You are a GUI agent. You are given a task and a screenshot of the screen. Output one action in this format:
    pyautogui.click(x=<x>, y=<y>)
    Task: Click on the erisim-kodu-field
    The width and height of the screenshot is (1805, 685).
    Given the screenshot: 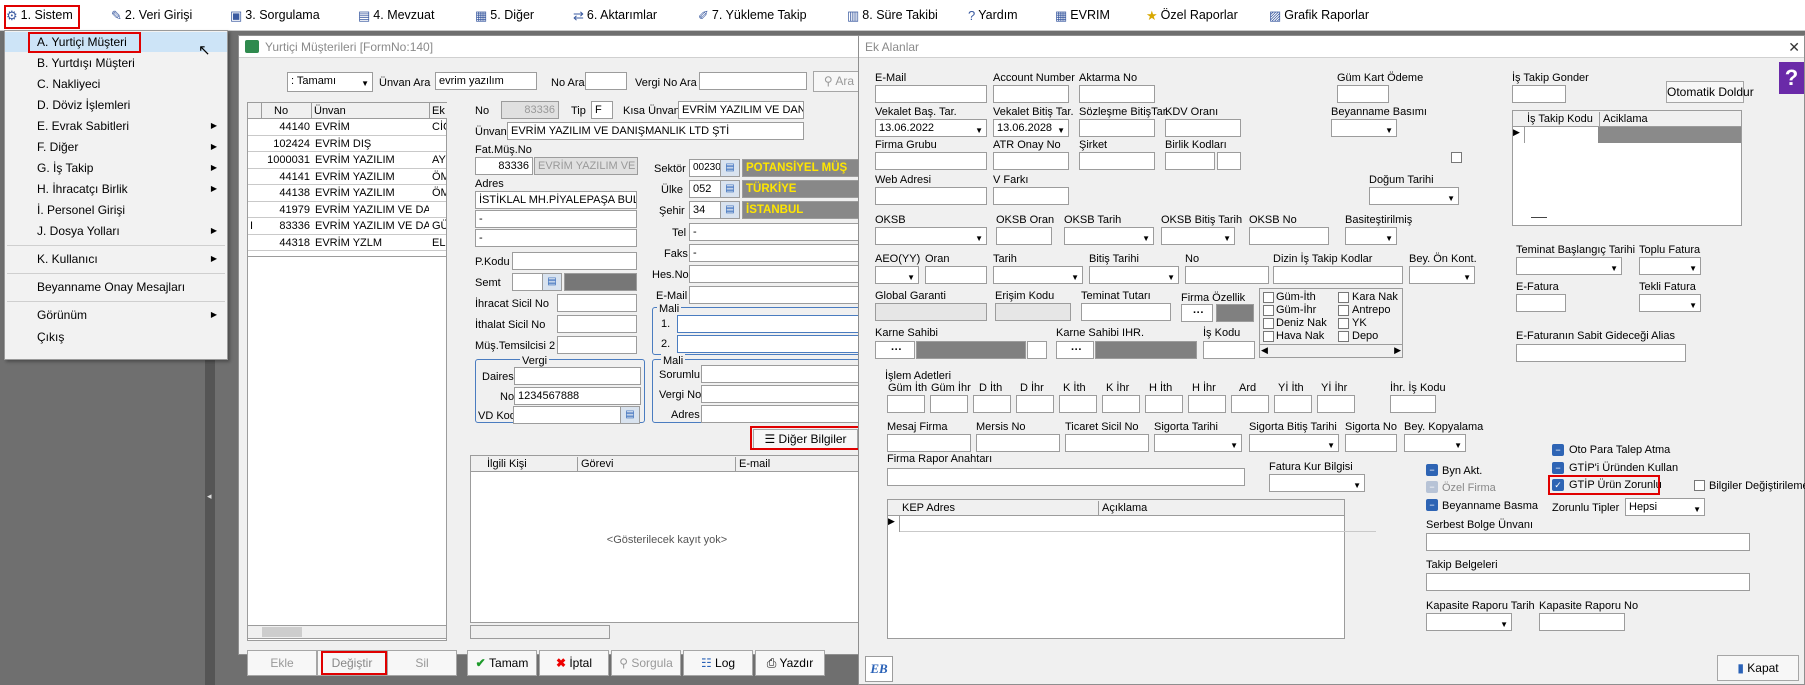 What is the action you would take?
    pyautogui.click(x=1033, y=312)
    